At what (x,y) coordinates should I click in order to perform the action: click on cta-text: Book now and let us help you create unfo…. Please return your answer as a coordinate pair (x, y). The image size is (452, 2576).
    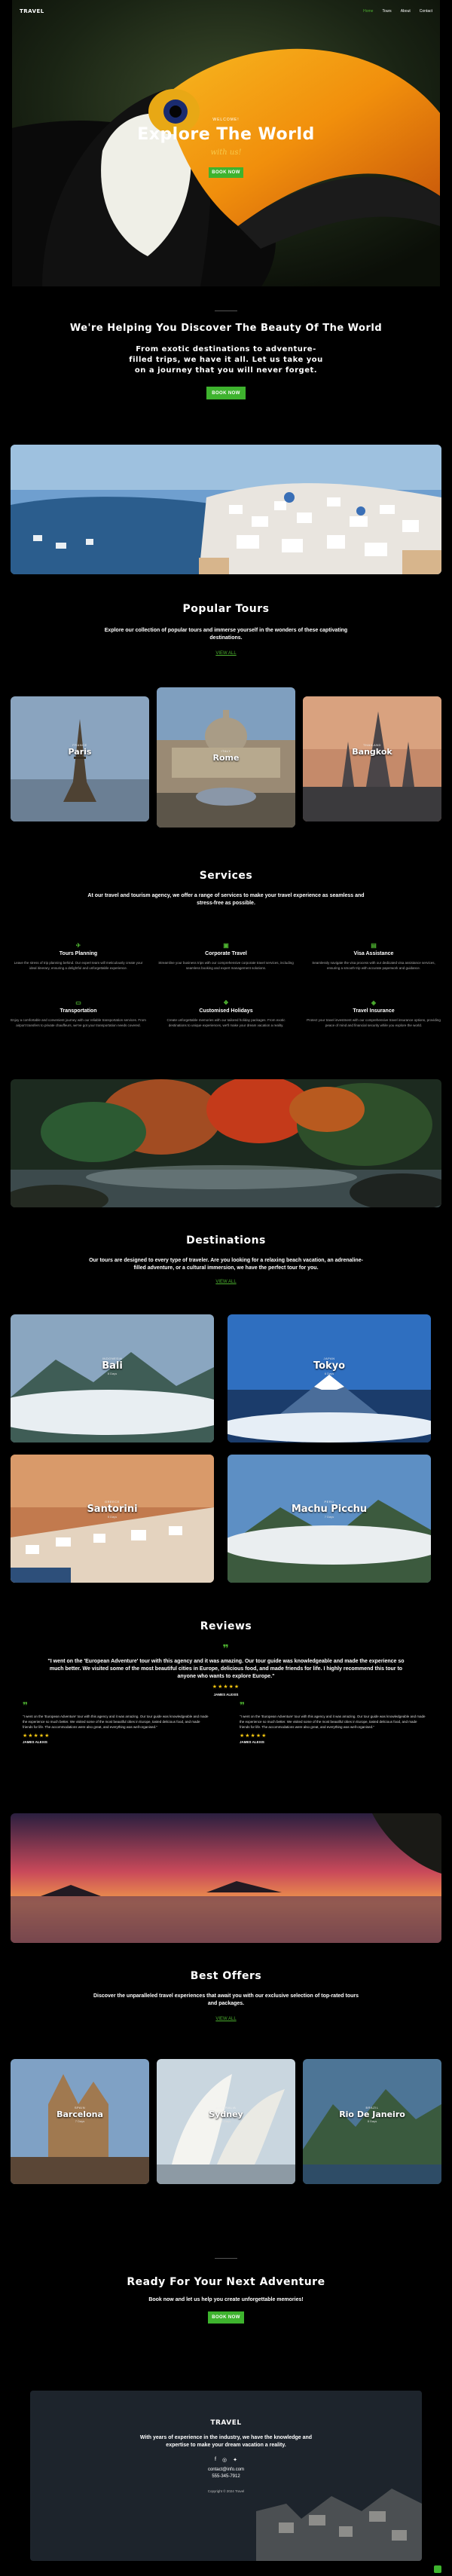
    Looking at the image, I should click on (226, 2299).